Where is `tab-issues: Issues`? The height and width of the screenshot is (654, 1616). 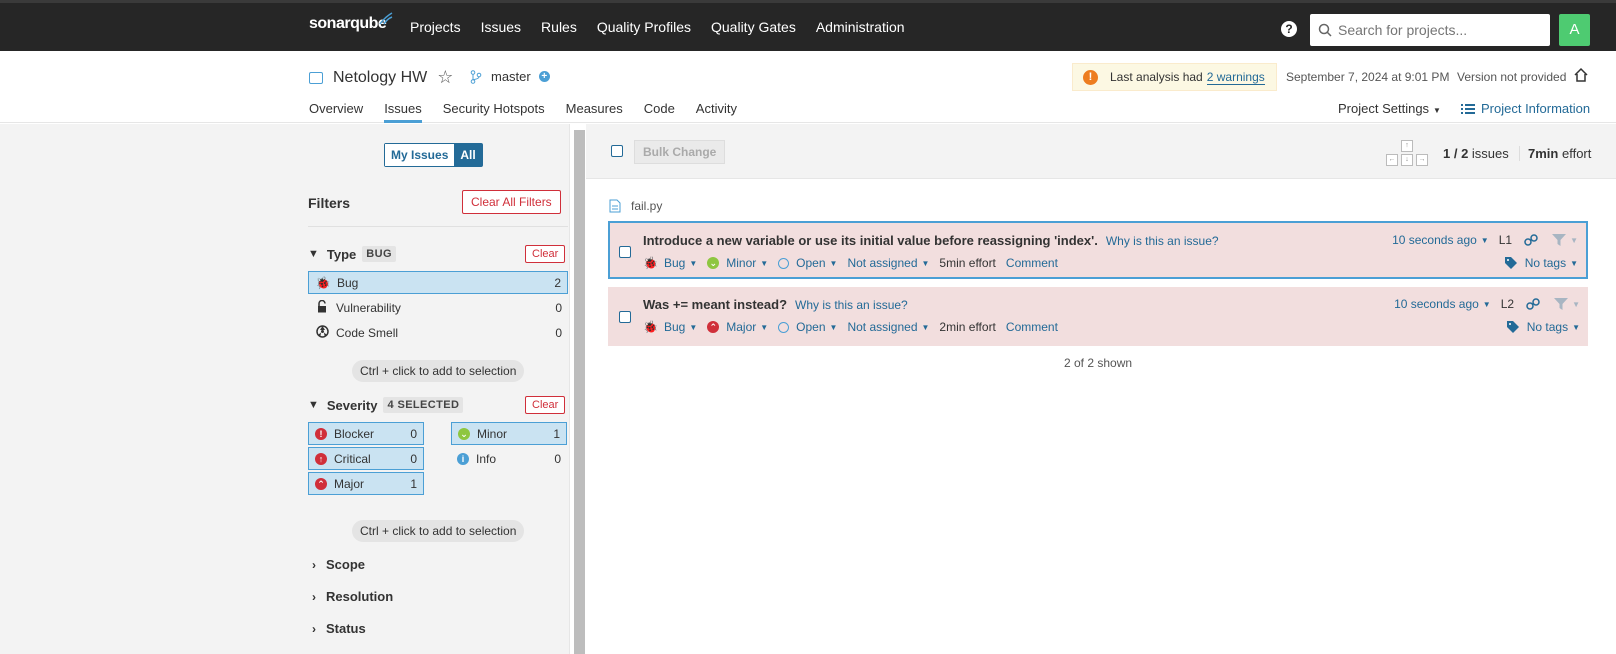 tab-issues: Issues is located at coordinates (403, 112).